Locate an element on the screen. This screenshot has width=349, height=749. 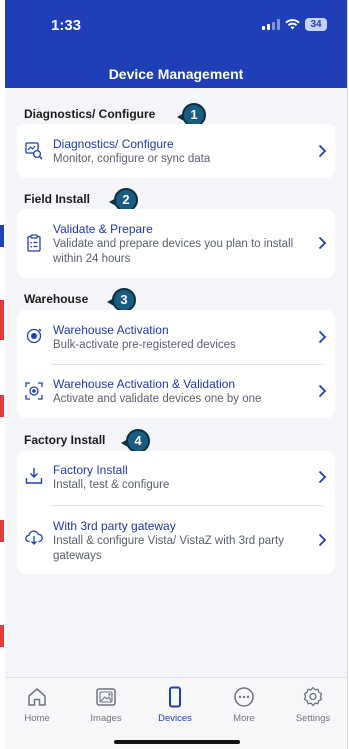
status-icons: 34 is located at coordinates (294, 24).